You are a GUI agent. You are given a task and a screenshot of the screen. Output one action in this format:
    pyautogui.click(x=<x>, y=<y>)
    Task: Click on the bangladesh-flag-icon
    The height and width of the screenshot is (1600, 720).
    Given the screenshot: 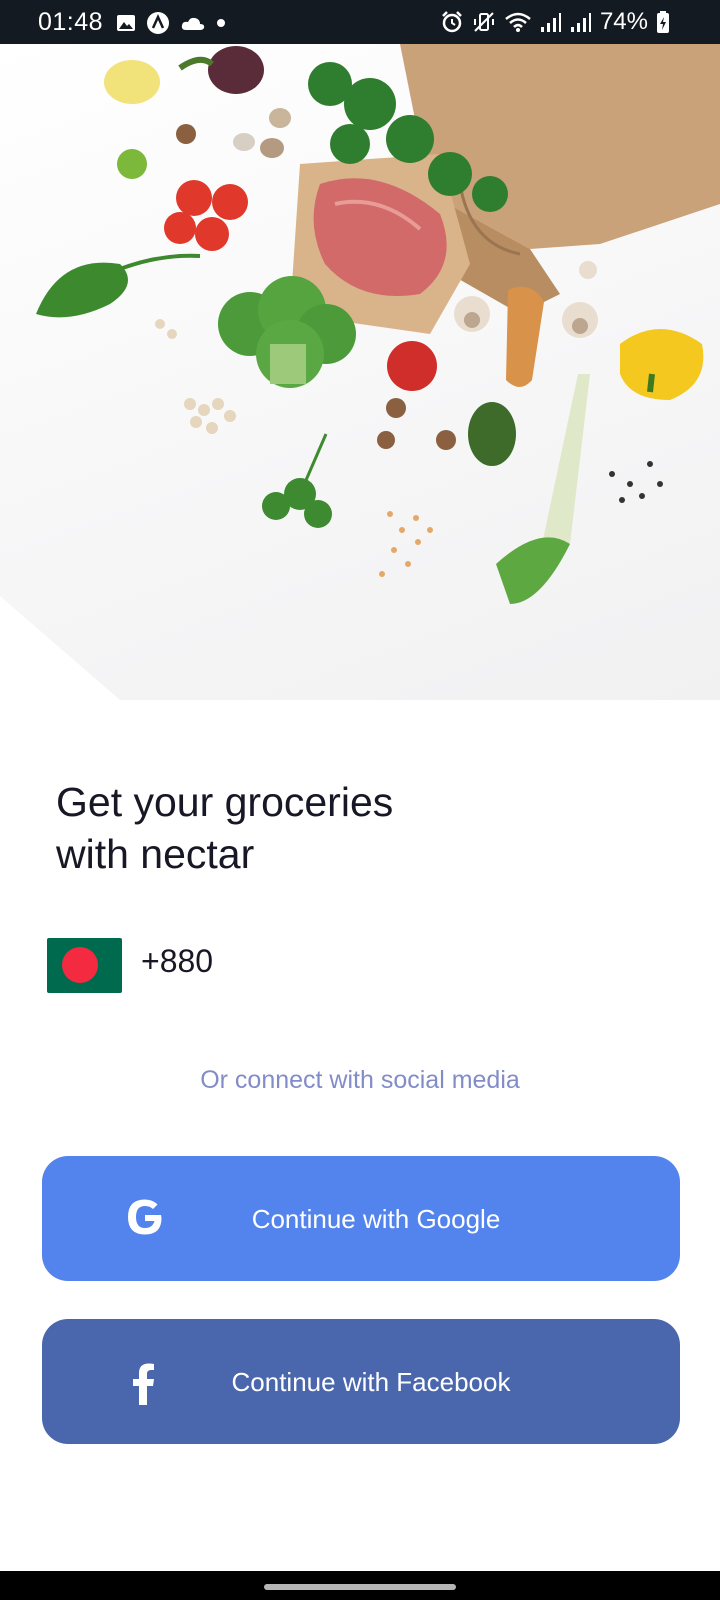 What is the action you would take?
    pyautogui.click(x=84, y=965)
    